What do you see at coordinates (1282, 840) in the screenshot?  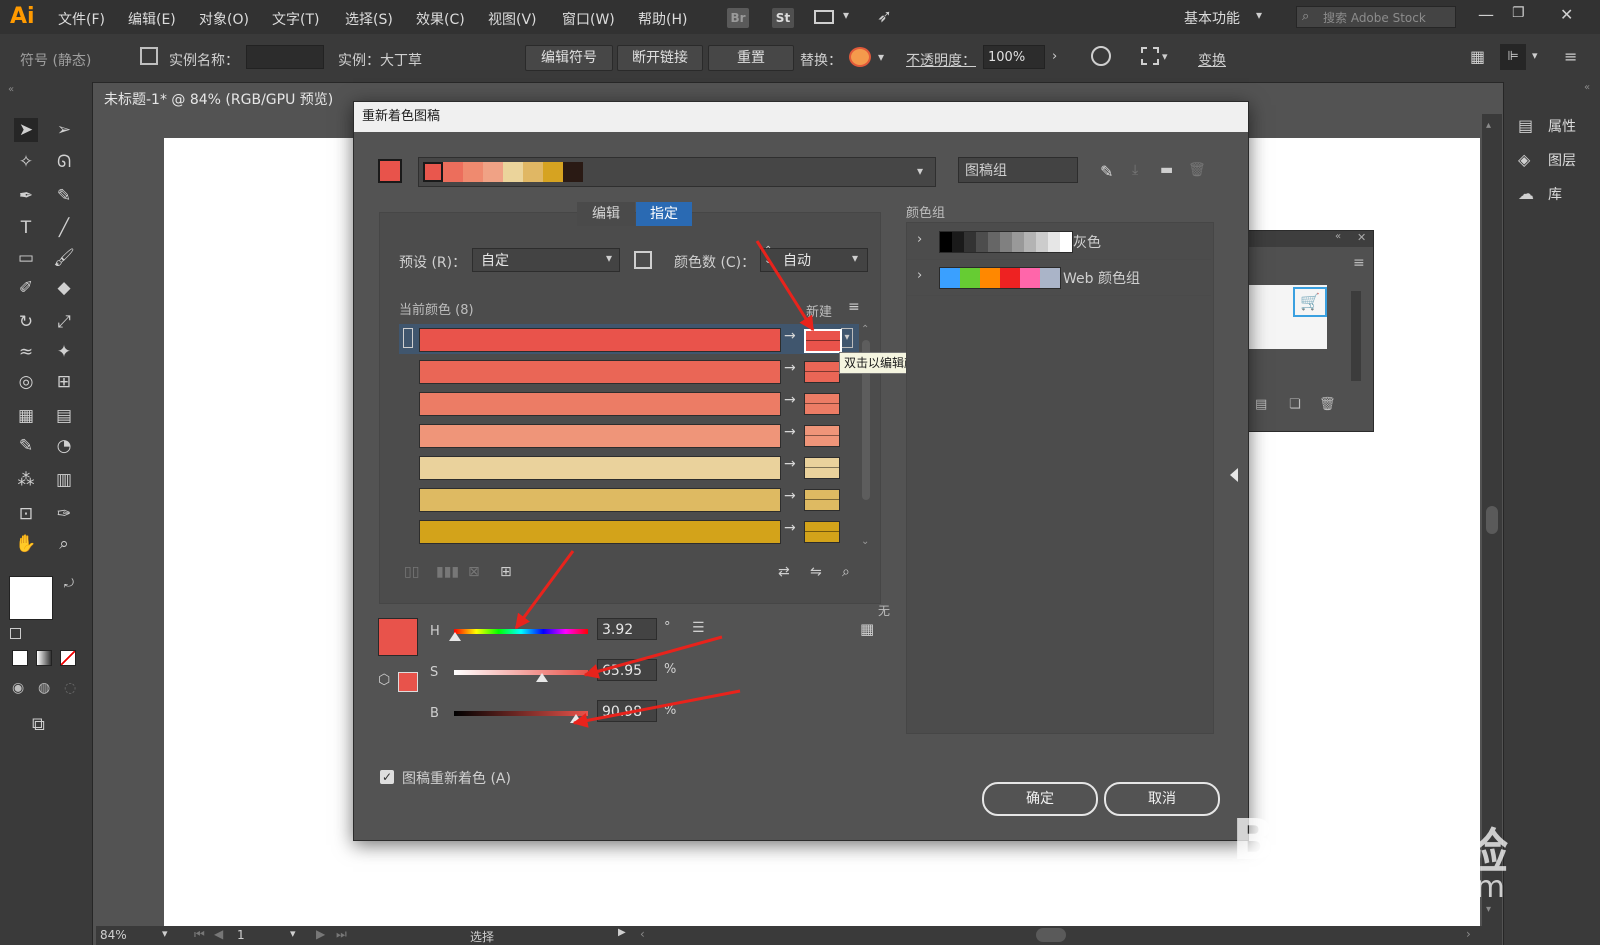 I see `watermark-brand: Bai` at bounding box center [1282, 840].